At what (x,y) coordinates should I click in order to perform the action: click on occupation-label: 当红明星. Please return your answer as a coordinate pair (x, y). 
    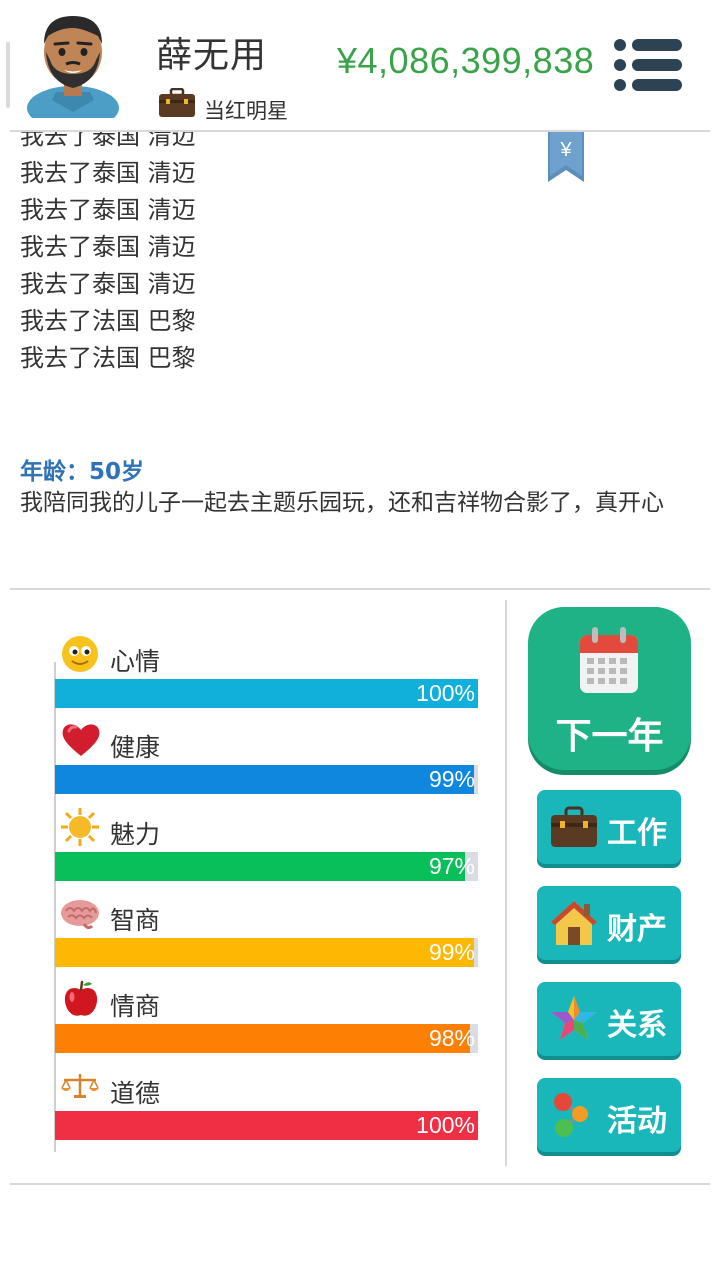
    Looking at the image, I should click on (246, 111).